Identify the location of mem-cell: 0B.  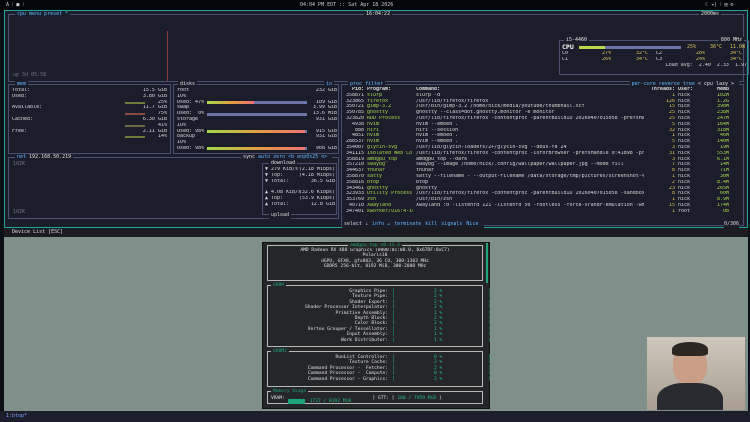
(725, 211).